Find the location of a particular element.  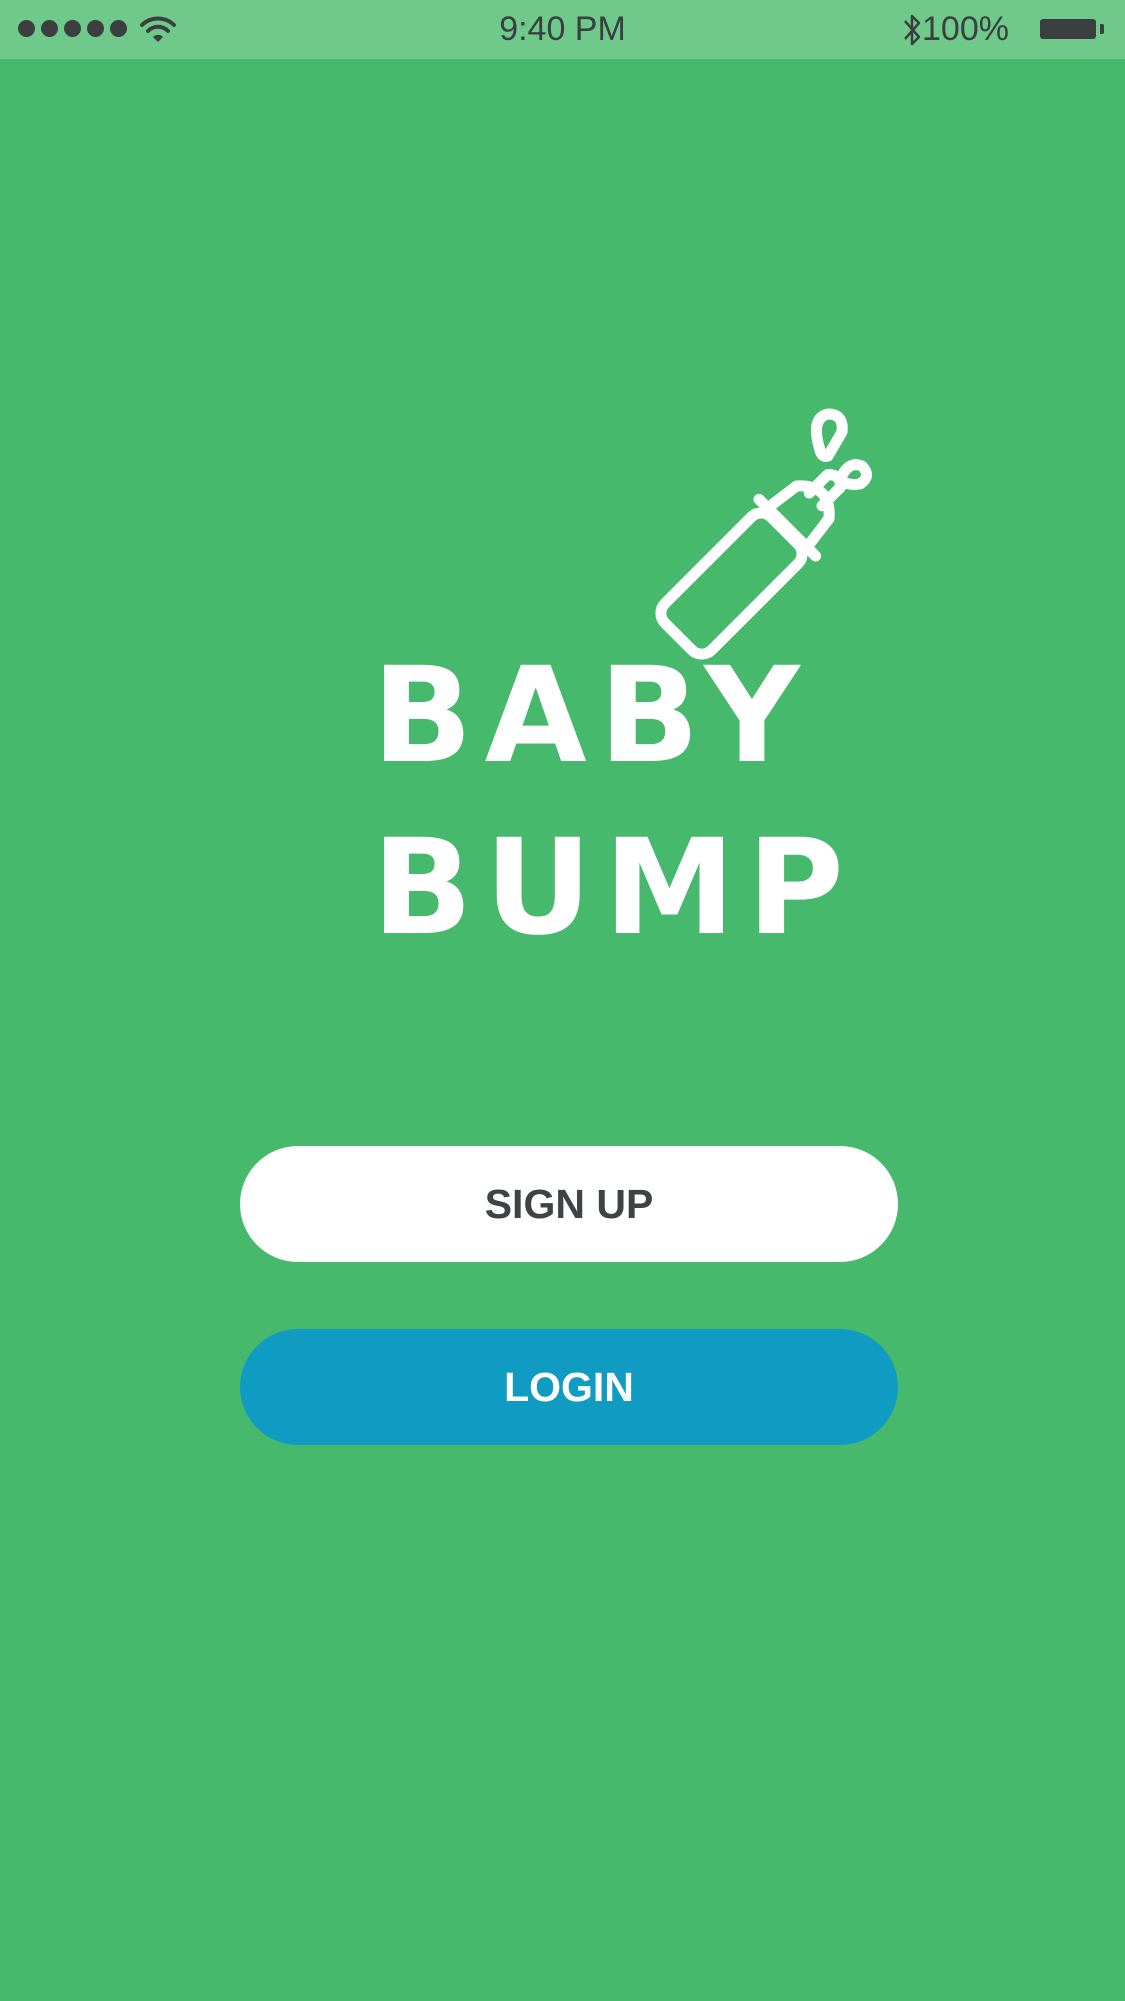

logo-title-line2: BUMP is located at coordinates (614, 888).